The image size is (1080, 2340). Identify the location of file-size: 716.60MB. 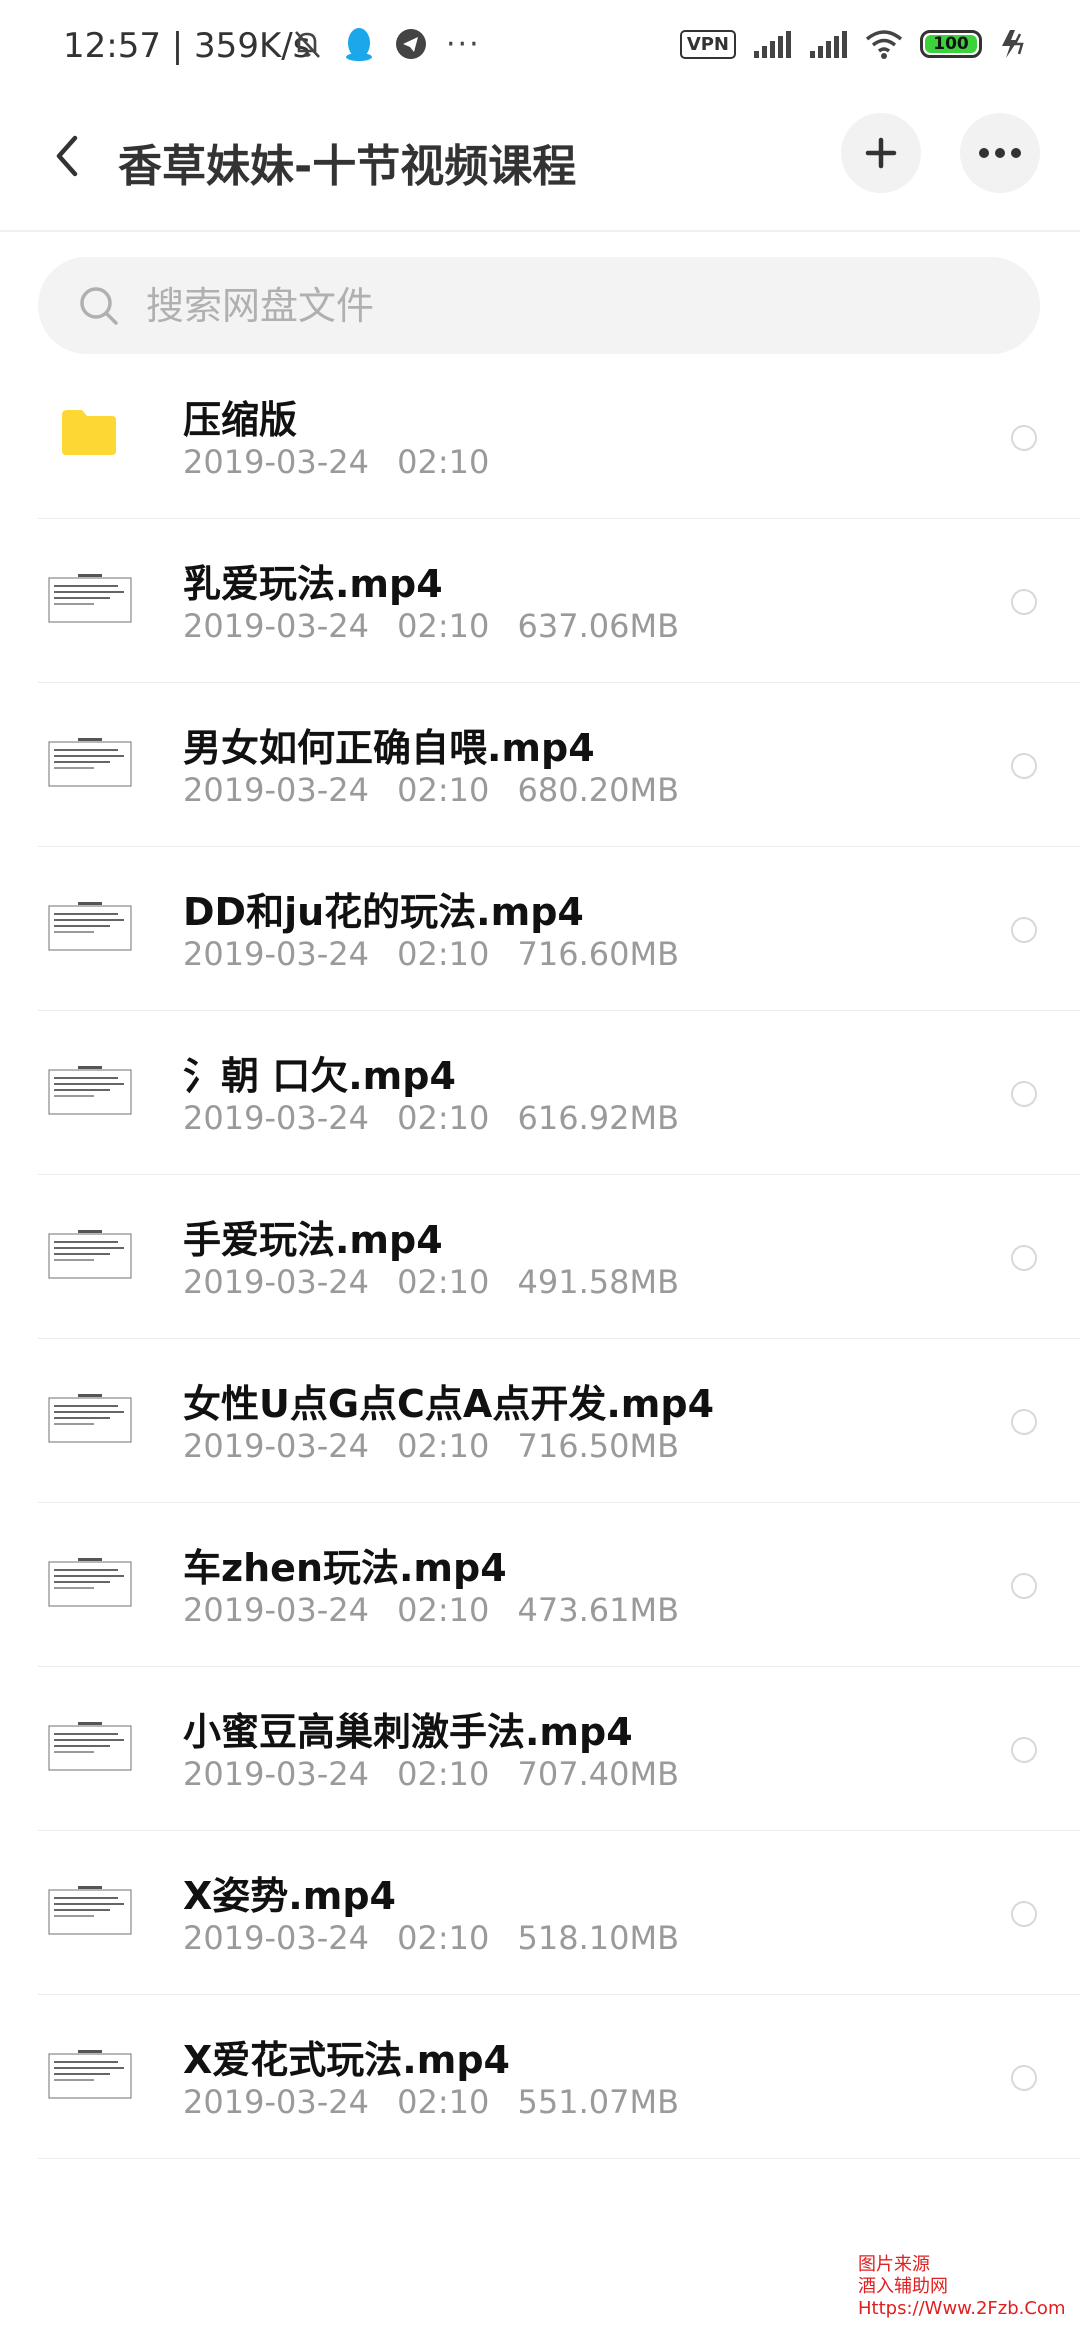
(598, 954).